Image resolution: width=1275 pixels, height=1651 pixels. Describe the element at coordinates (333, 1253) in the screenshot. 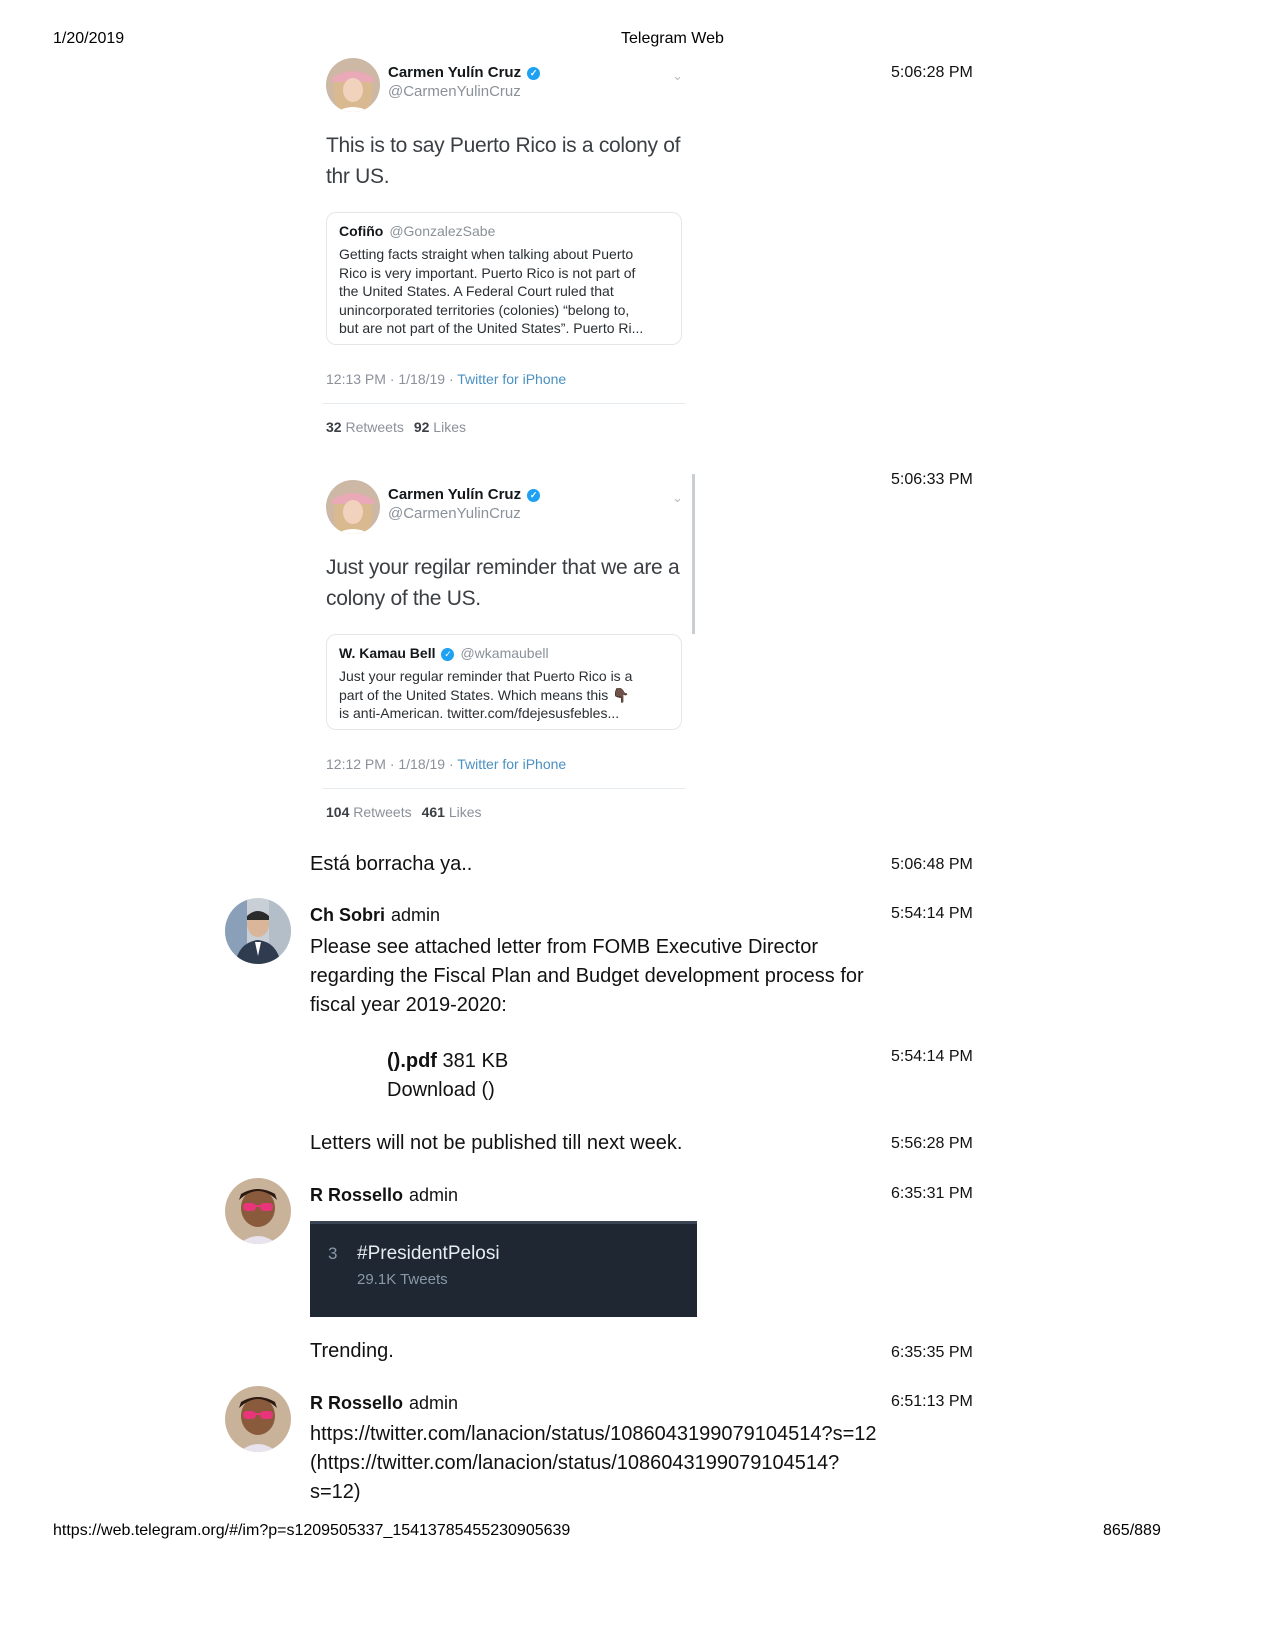

I see `trend-rank: 3` at that location.